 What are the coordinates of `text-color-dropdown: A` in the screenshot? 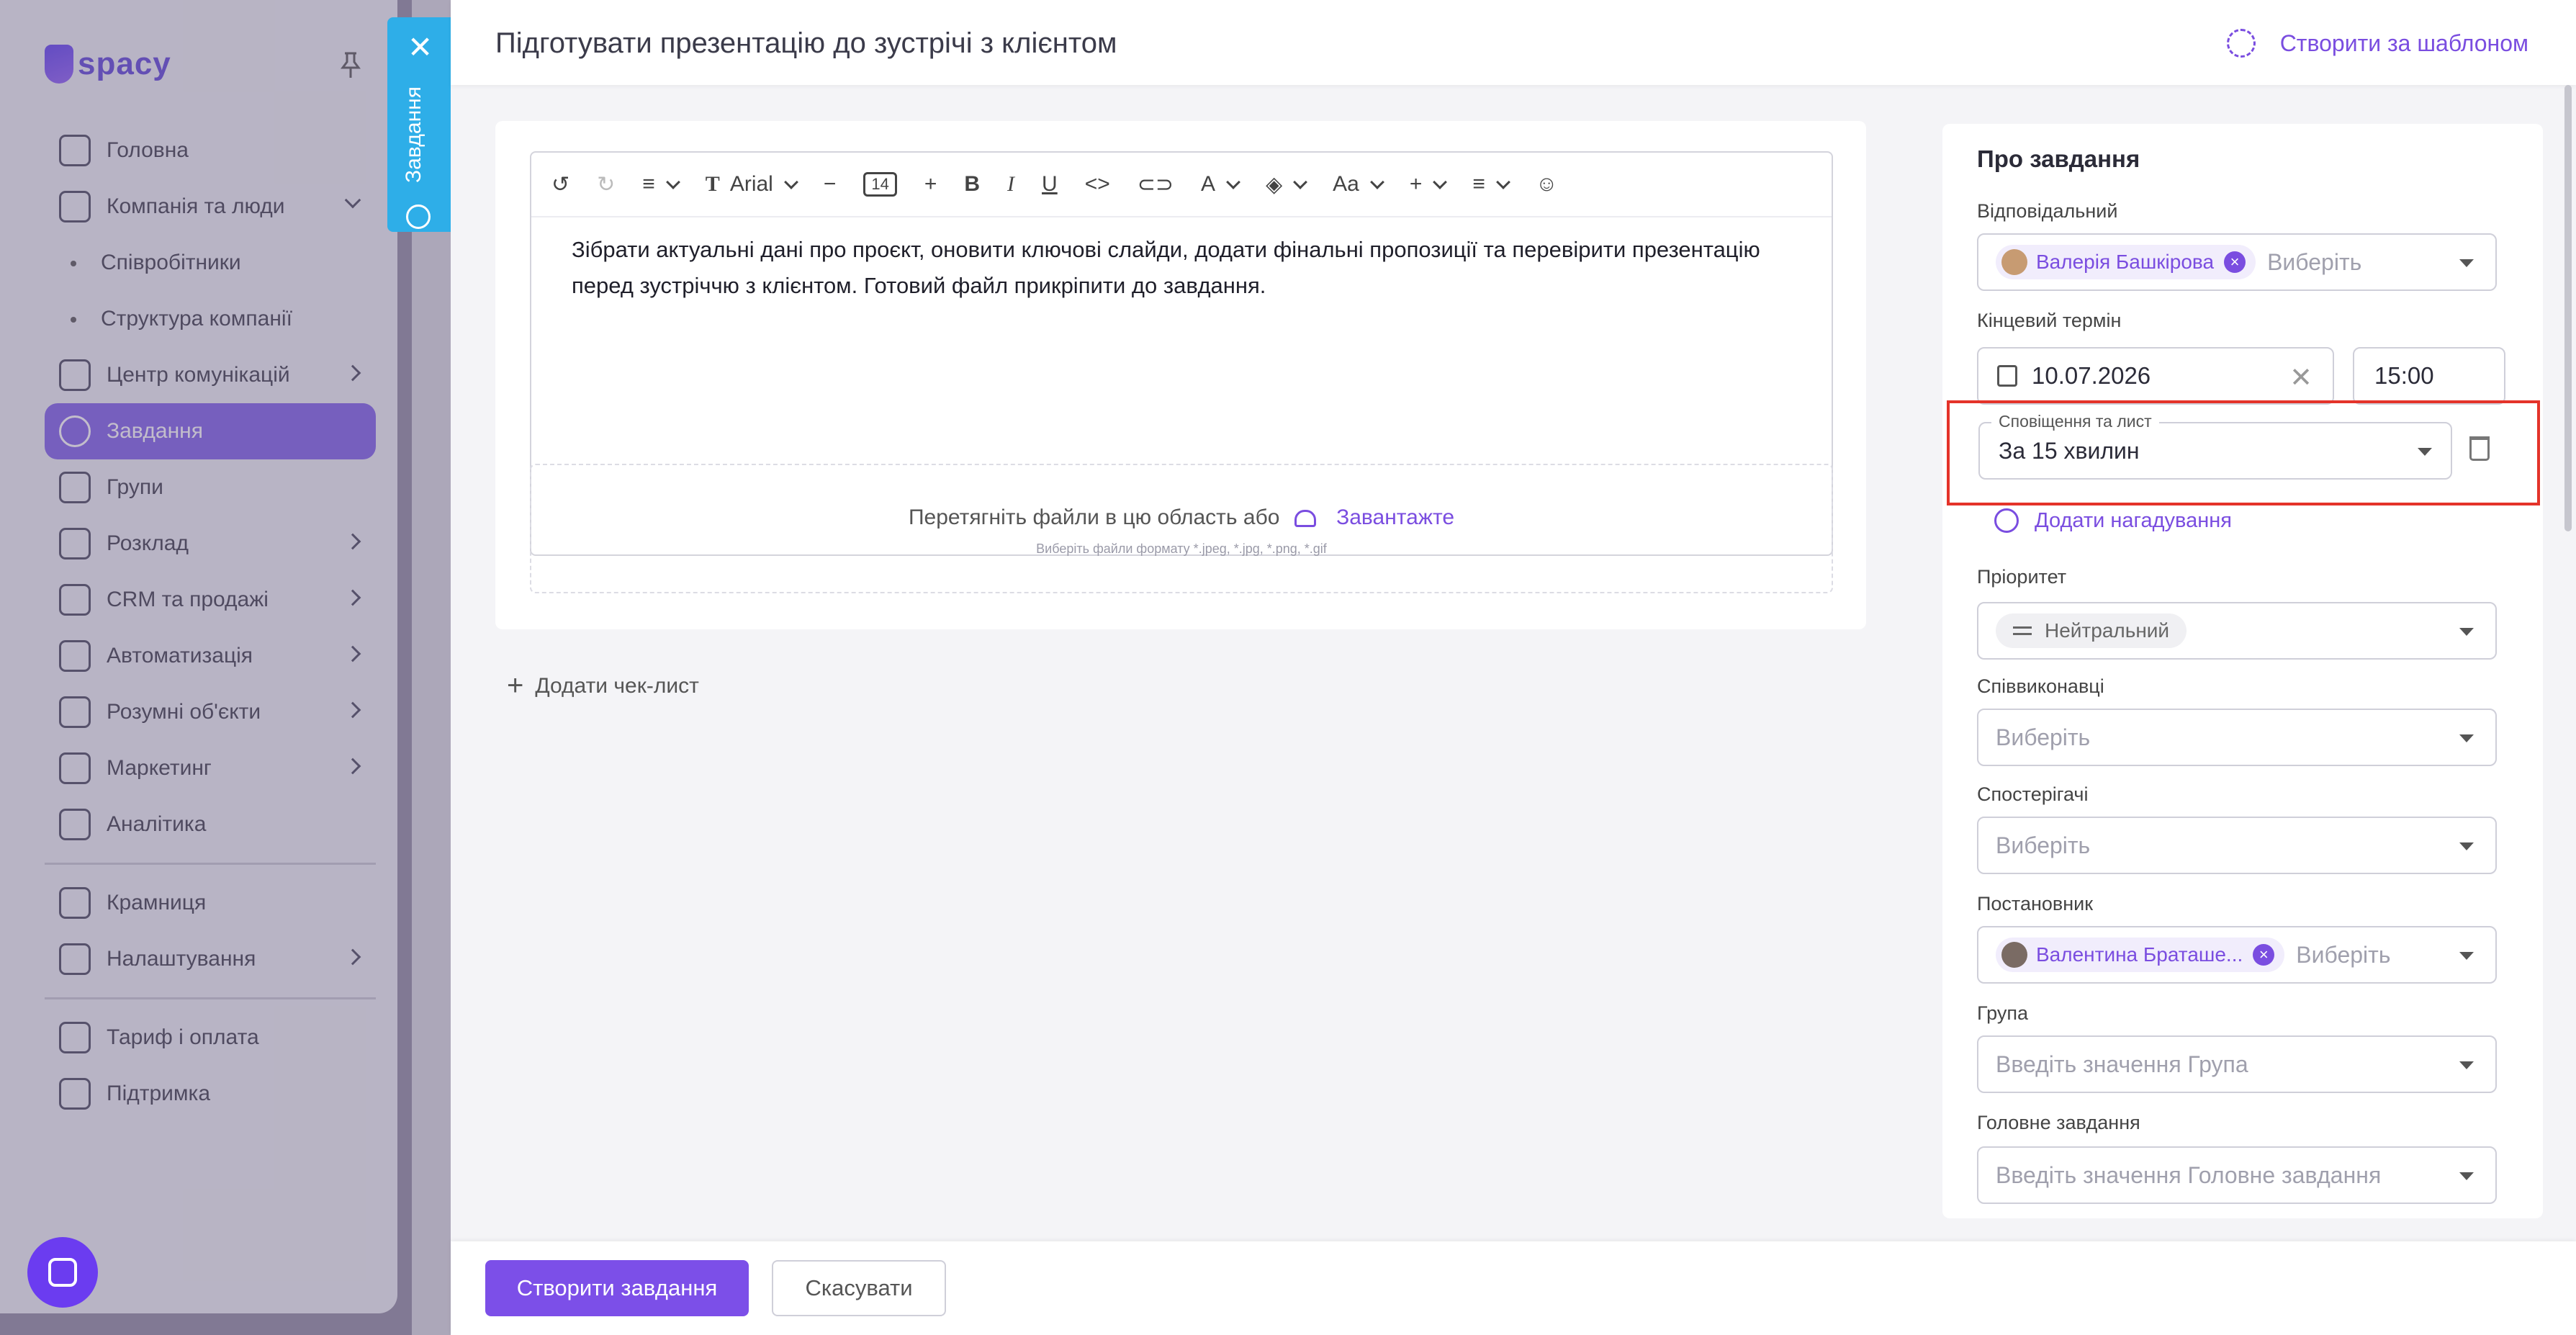 It's located at (1220, 185).